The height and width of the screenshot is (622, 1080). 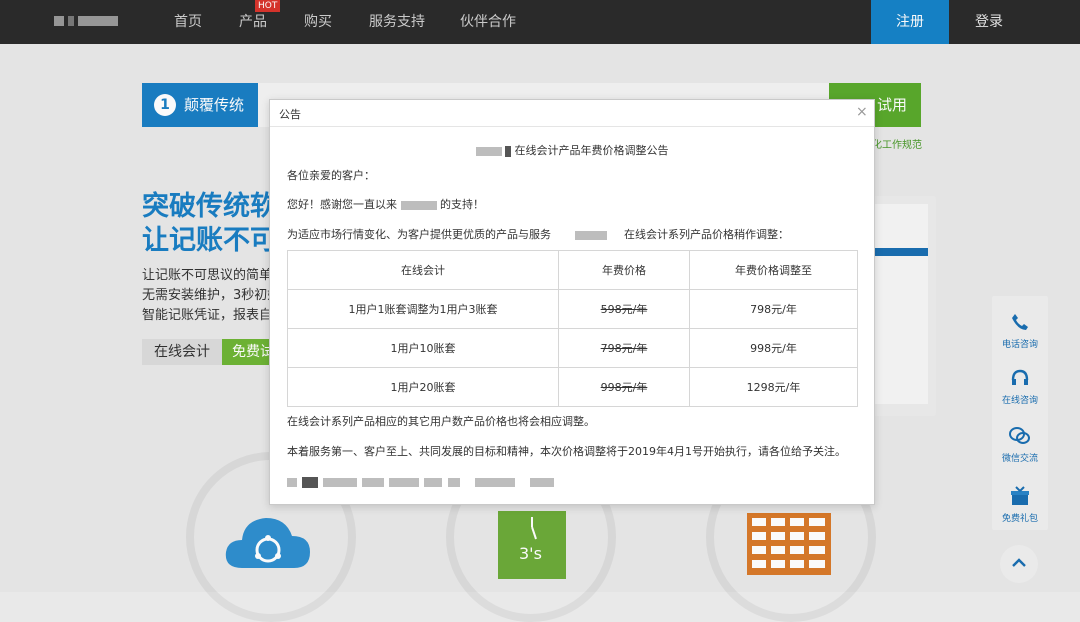 I want to click on intro-suffix: 在线会计系列产品价格稍作调整：, so click(x=706, y=234).